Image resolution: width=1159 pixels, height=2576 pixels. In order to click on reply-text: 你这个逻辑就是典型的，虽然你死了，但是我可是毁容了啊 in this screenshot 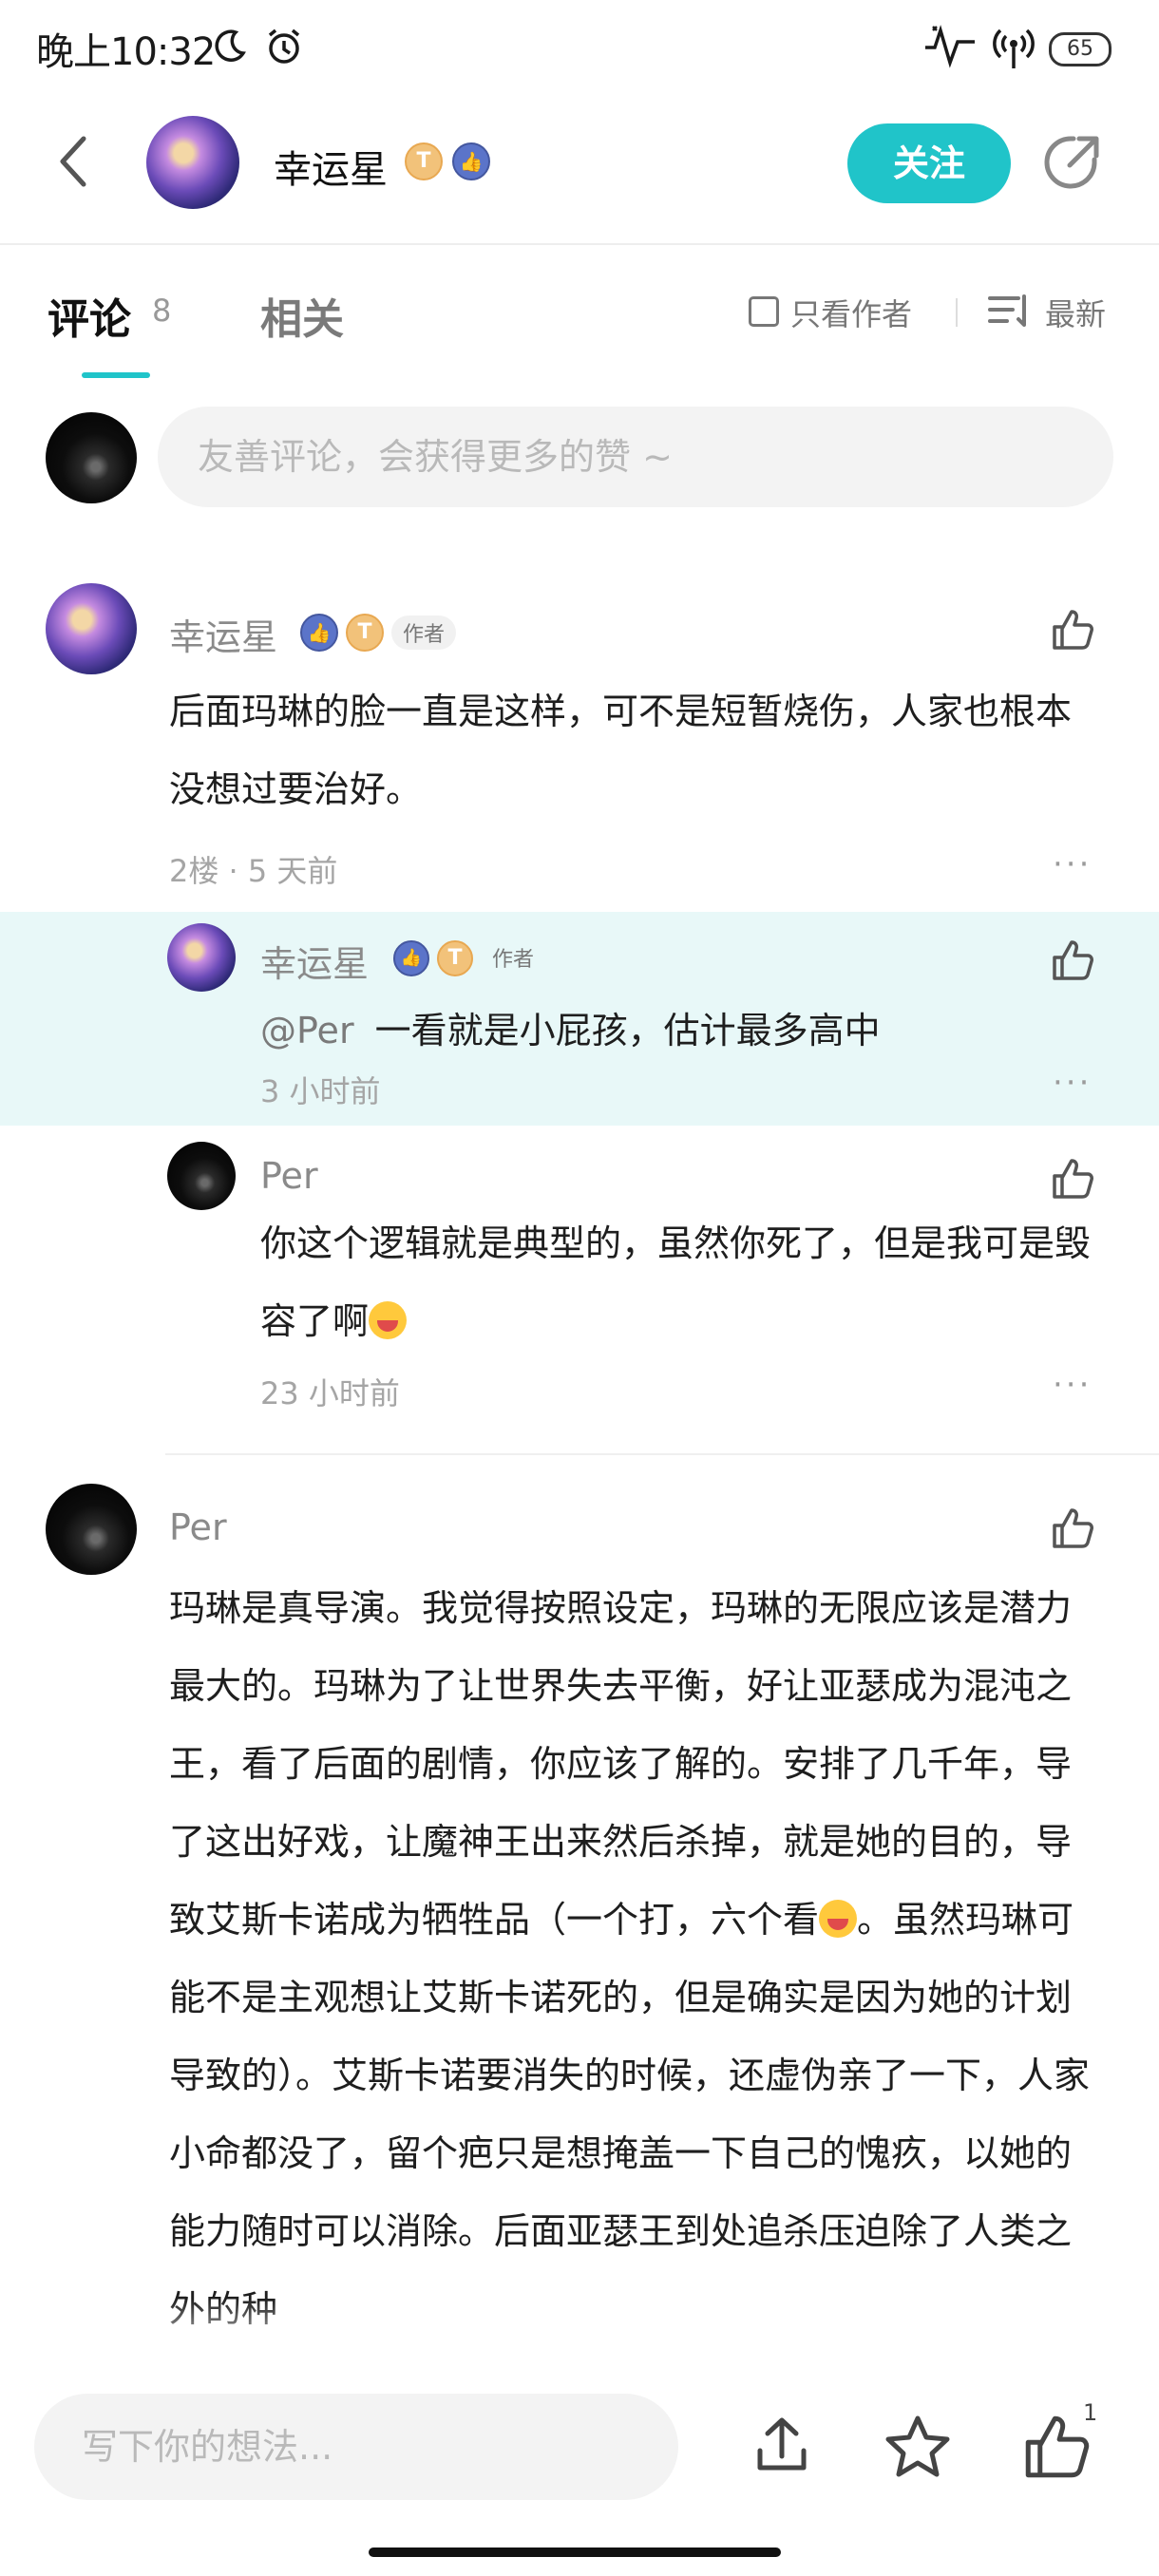, I will do `click(683, 1282)`.